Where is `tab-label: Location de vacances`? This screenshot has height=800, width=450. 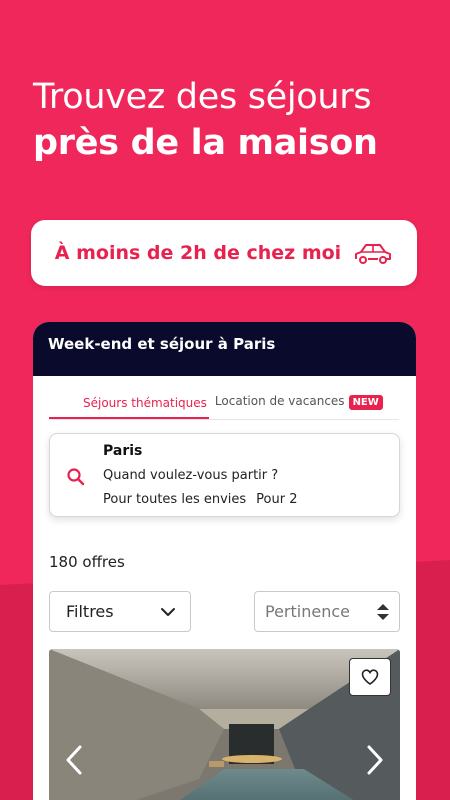
tab-label: Location de vacances is located at coordinates (279, 401).